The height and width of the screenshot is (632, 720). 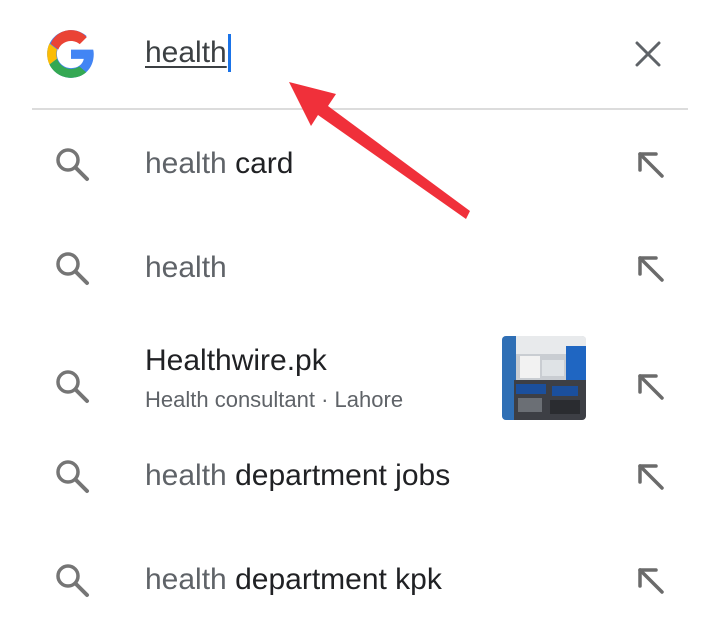 I want to click on search-divider, so click(x=360, y=109).